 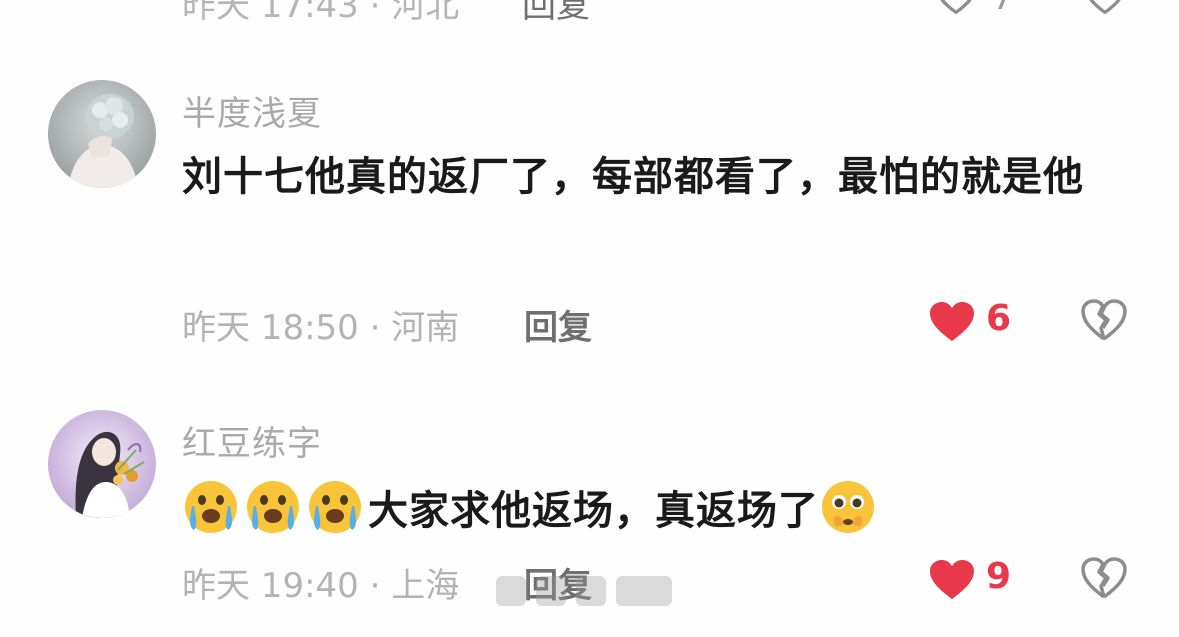 I want to click on like-count: 7, so click(x=1003, y=9).